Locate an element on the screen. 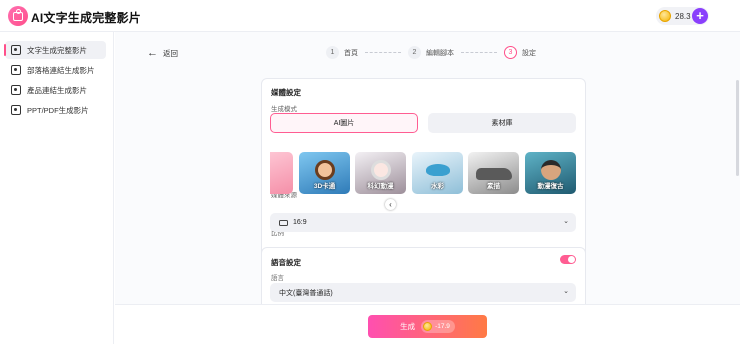 This screenshot has height=344, width=740. step-number: 1 is located at coordinates (332, 52).